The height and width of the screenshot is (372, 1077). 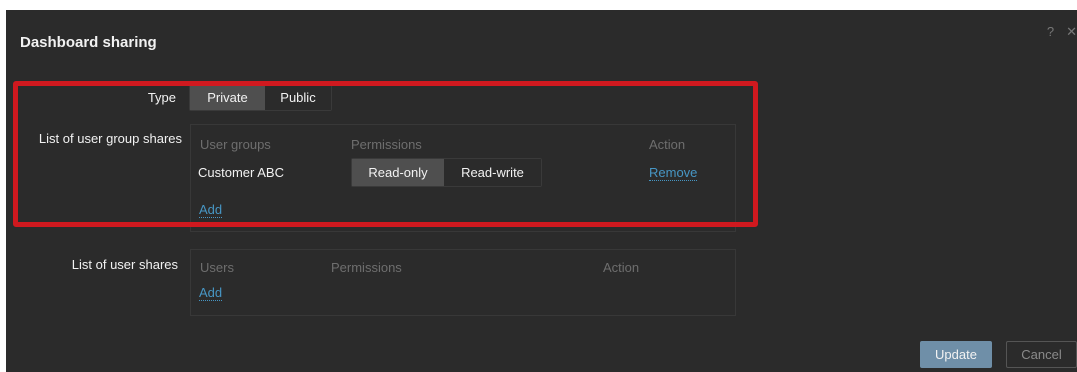 What do you see at coordinates (217, 267) in the screenshot?
I see `column-header-users: Users` at bounding box center [217, 267].